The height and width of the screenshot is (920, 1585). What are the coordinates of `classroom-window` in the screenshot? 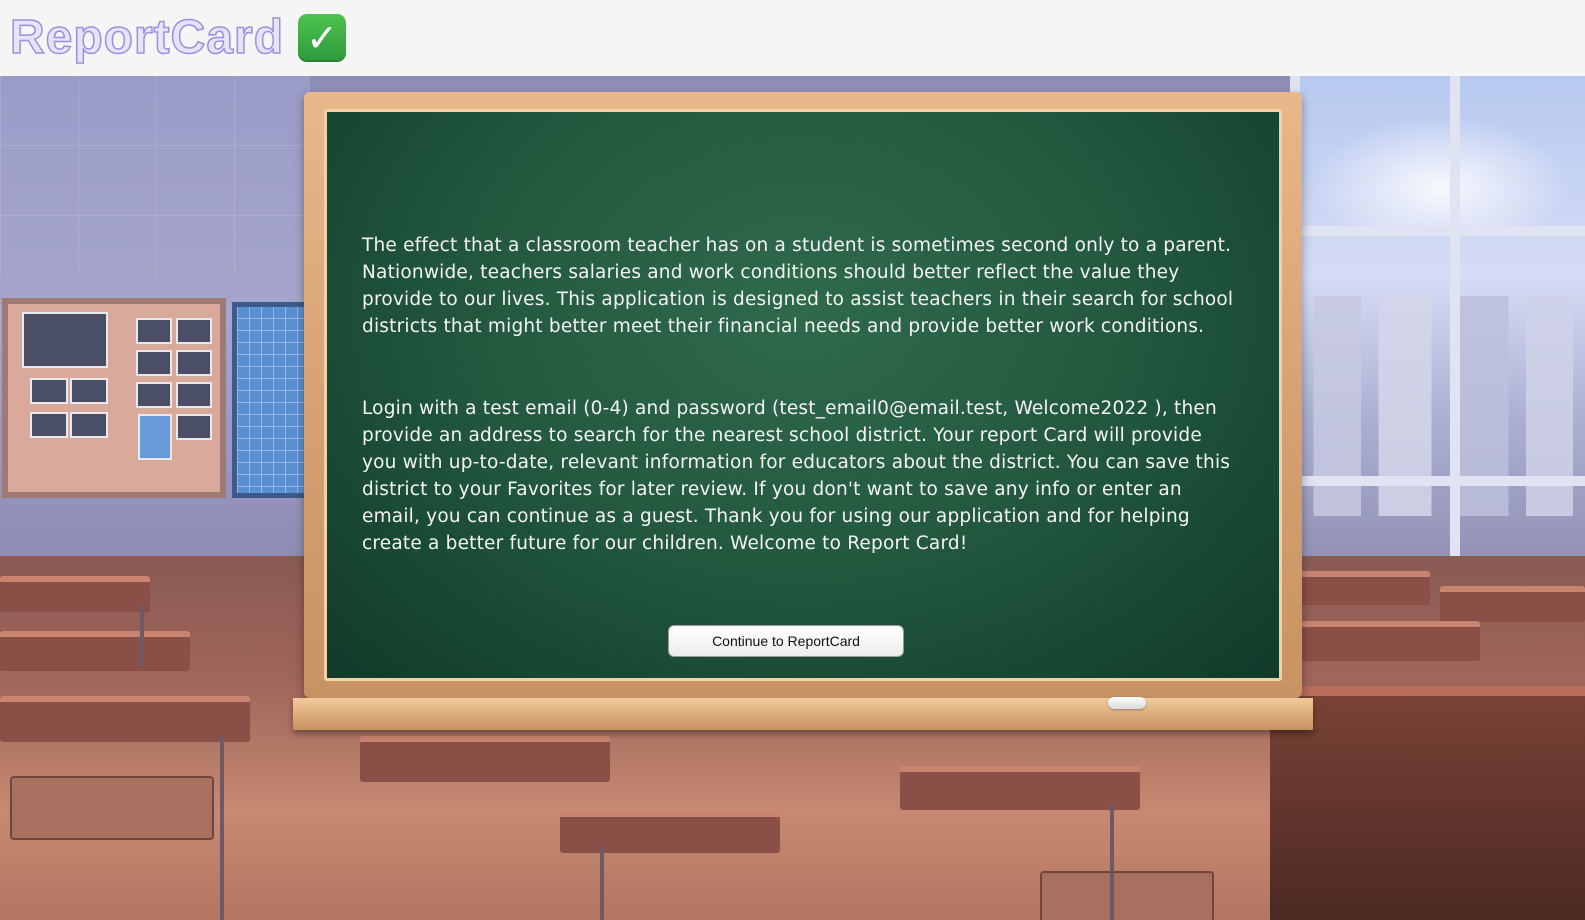 It's located at (1437, 326).